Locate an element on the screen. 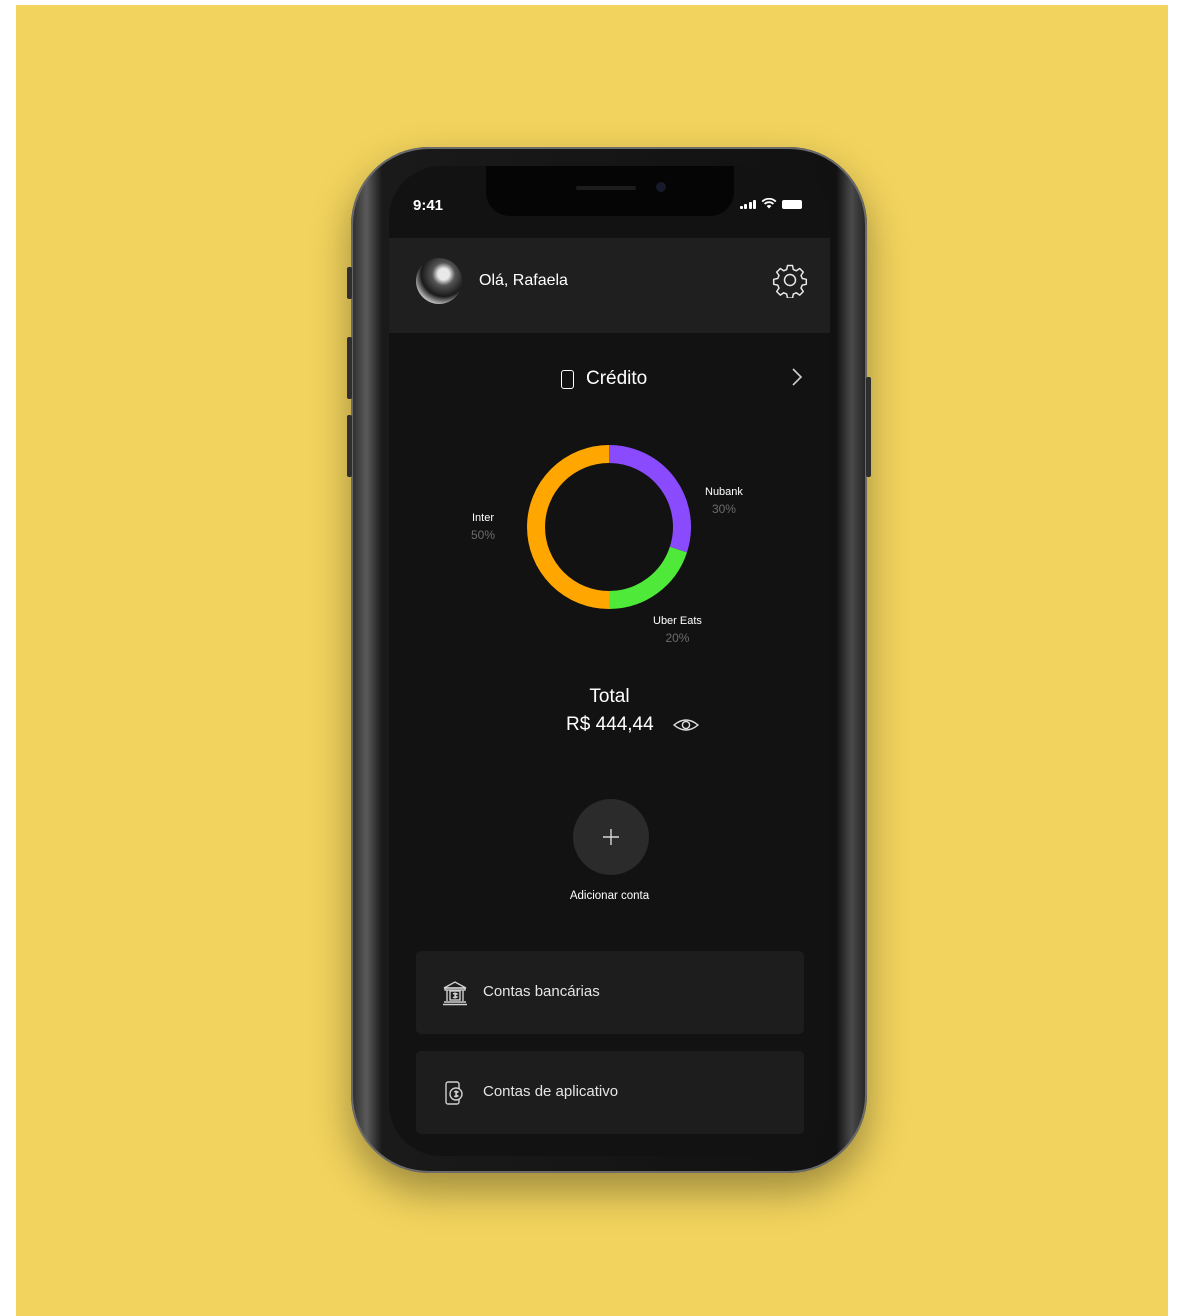 This screenshot has height=1316, width=1183. menu-app-accounts-label: Contas de aplicativo is located at coordinates (551, 1091).